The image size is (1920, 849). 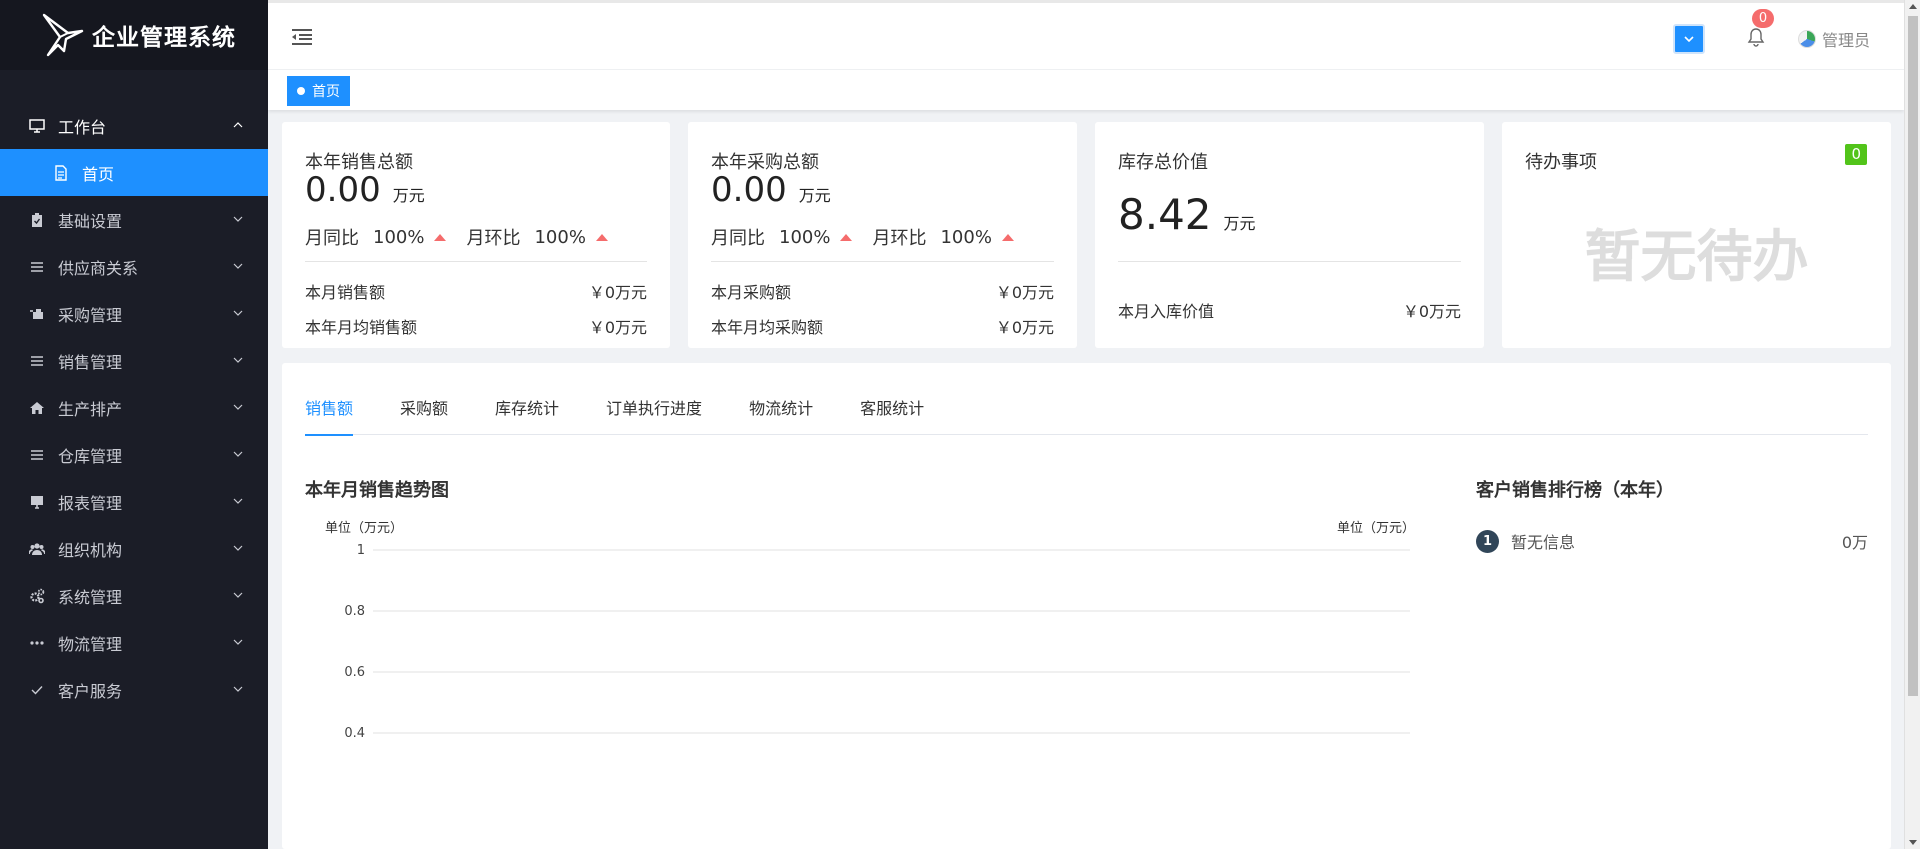 What do you see at coordinates (1696, 257) in the screenshot?
I see `todo-empty-text: 暂无待办` at bounding box center [1696, 257].